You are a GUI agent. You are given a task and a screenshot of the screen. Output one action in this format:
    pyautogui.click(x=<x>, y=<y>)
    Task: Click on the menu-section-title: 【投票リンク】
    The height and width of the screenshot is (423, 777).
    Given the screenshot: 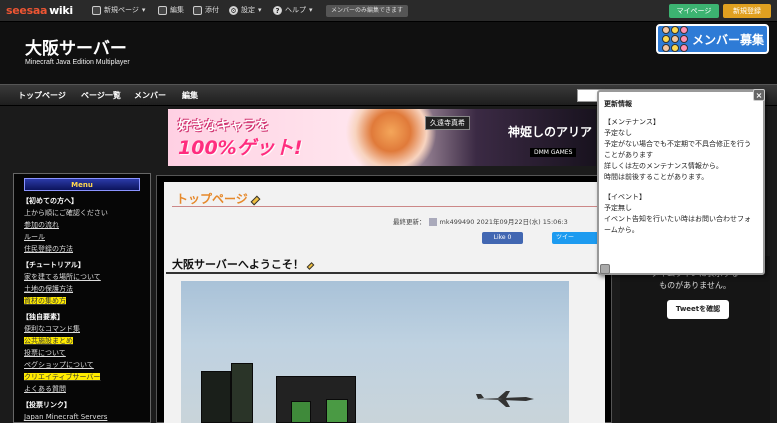 What is the action you would take?
    pyautogui.click(x=46, y=405)
    